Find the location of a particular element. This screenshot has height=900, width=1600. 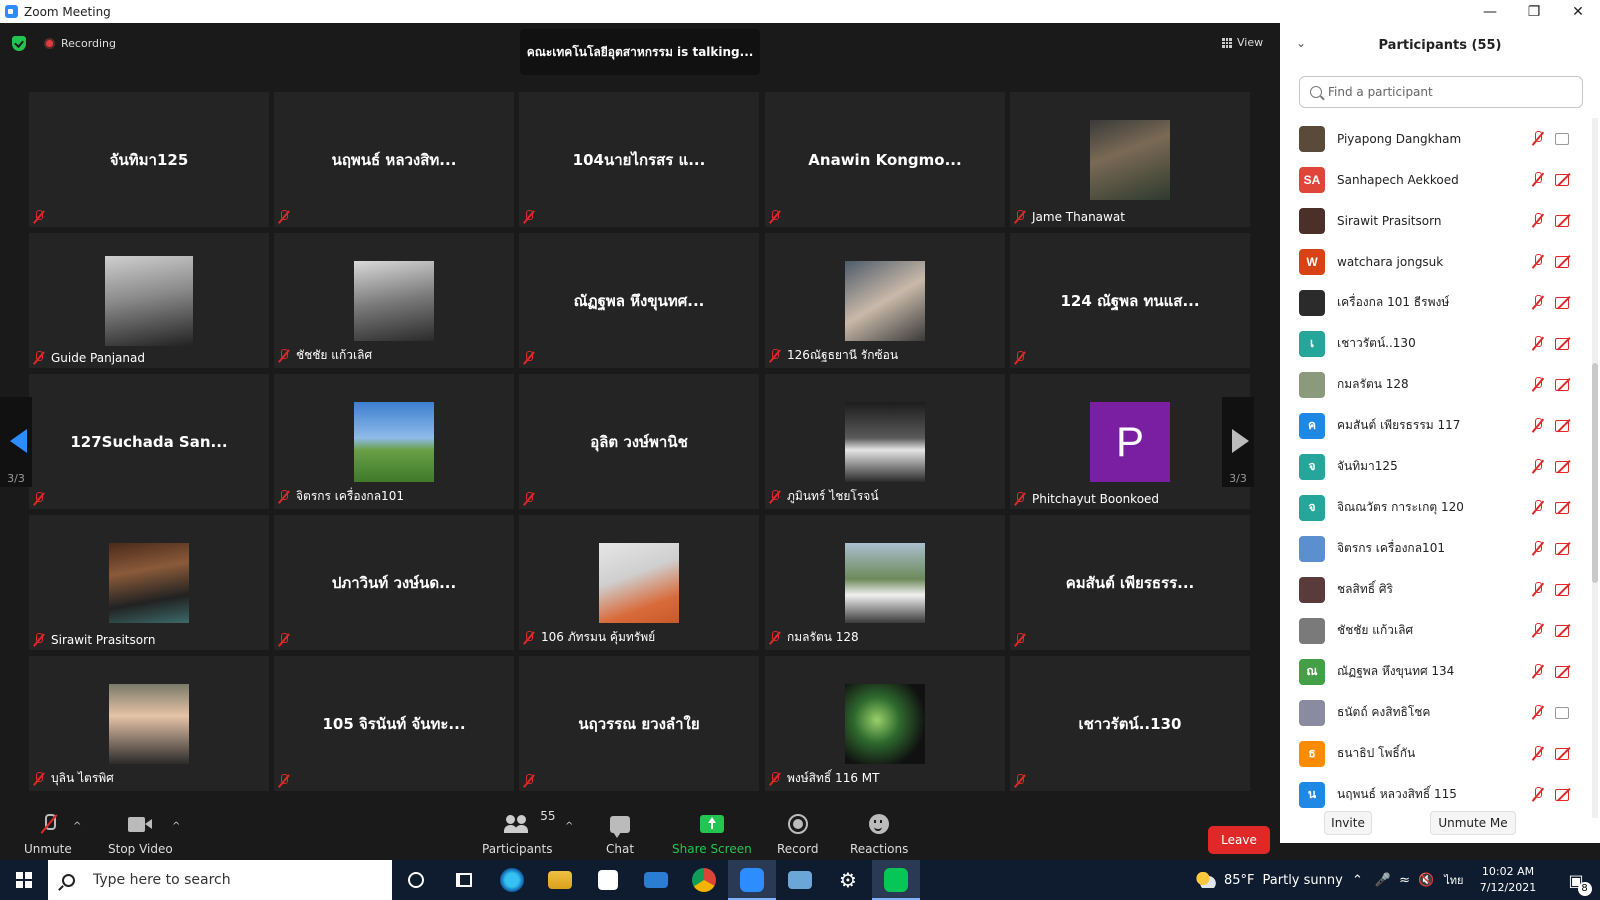

record-button: Record is located at coordinates (797, 834).